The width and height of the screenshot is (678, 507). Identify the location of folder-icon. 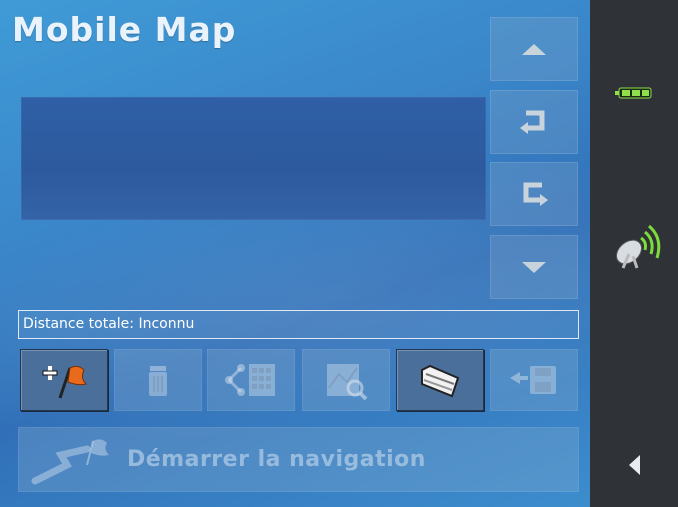
(440, 381).